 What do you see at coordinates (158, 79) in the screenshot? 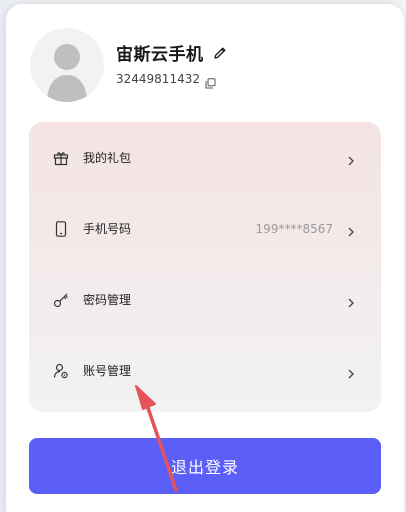
I see `user-id: 32449811432` at bounding box center [158, 79].